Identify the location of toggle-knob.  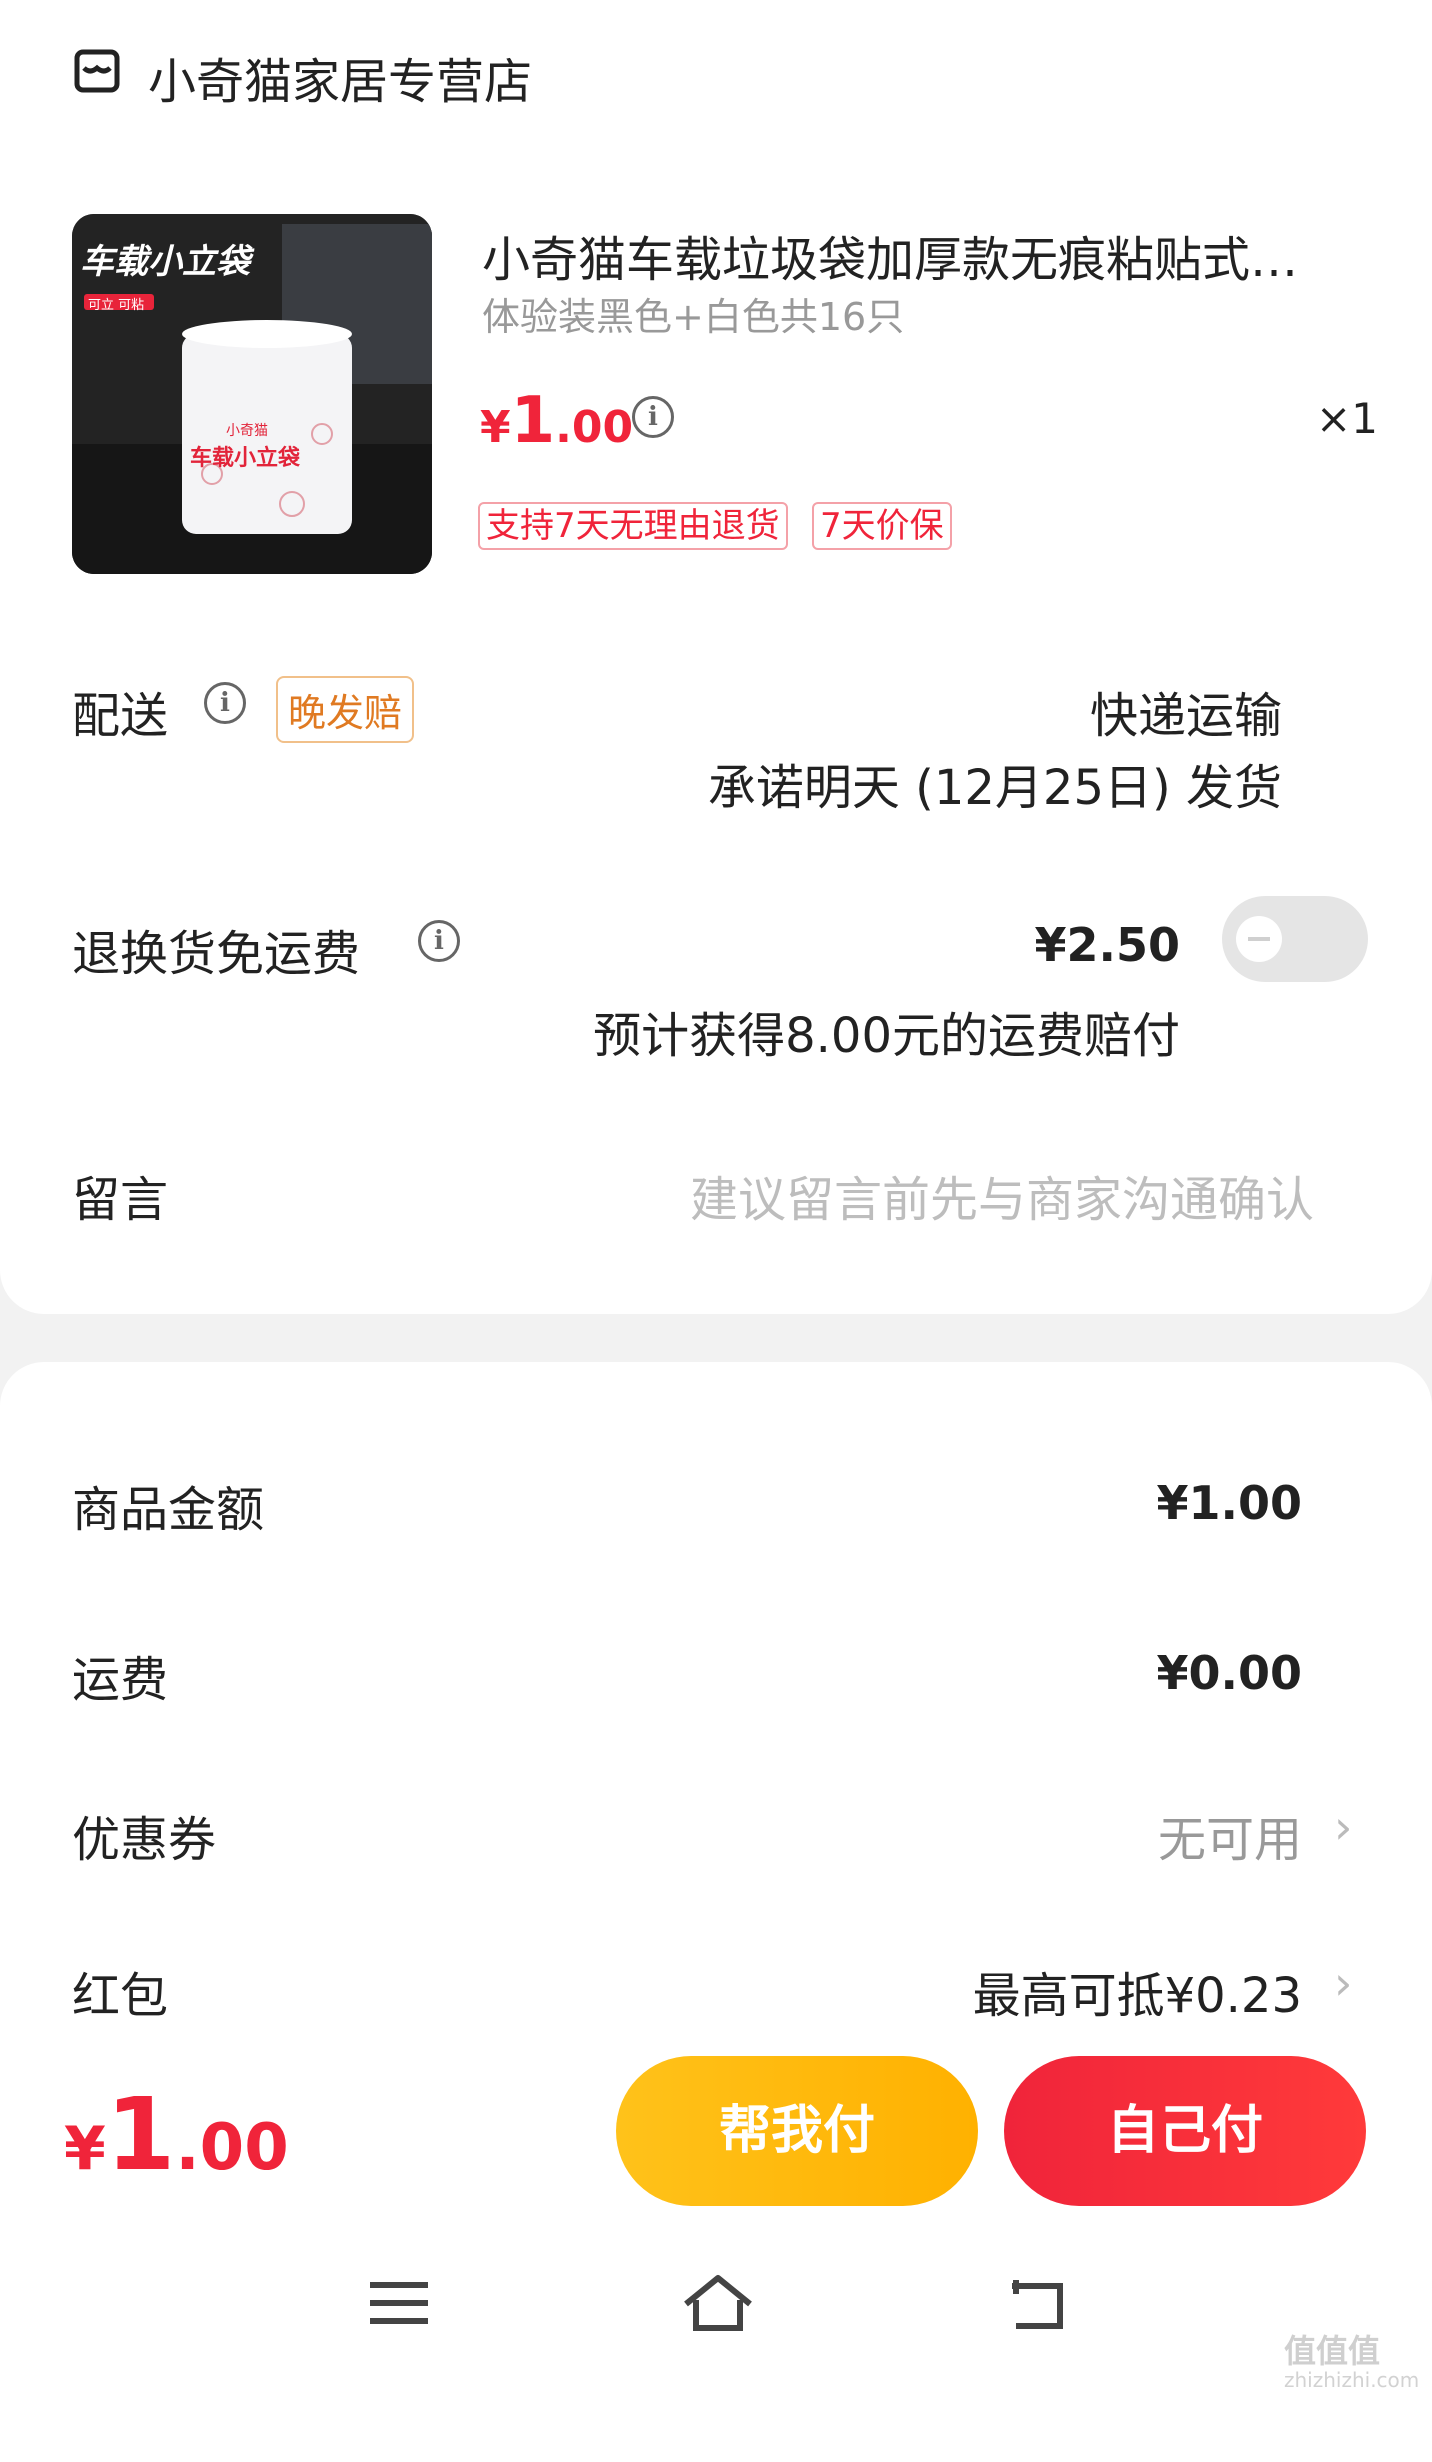
(1259, 939).